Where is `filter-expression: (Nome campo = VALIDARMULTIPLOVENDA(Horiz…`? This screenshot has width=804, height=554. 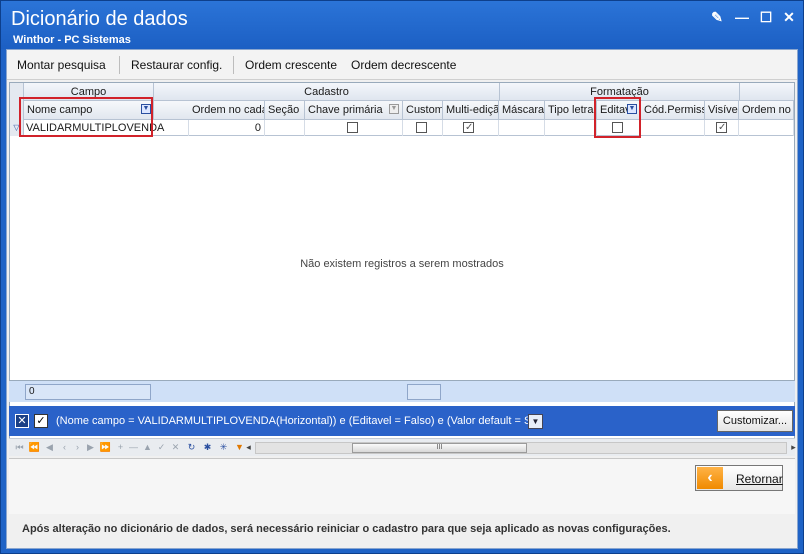
filter-expression: (Nome campo = VALIDARMULTIPLOVENDA(Horiz… is located at coordinates (295, 421).